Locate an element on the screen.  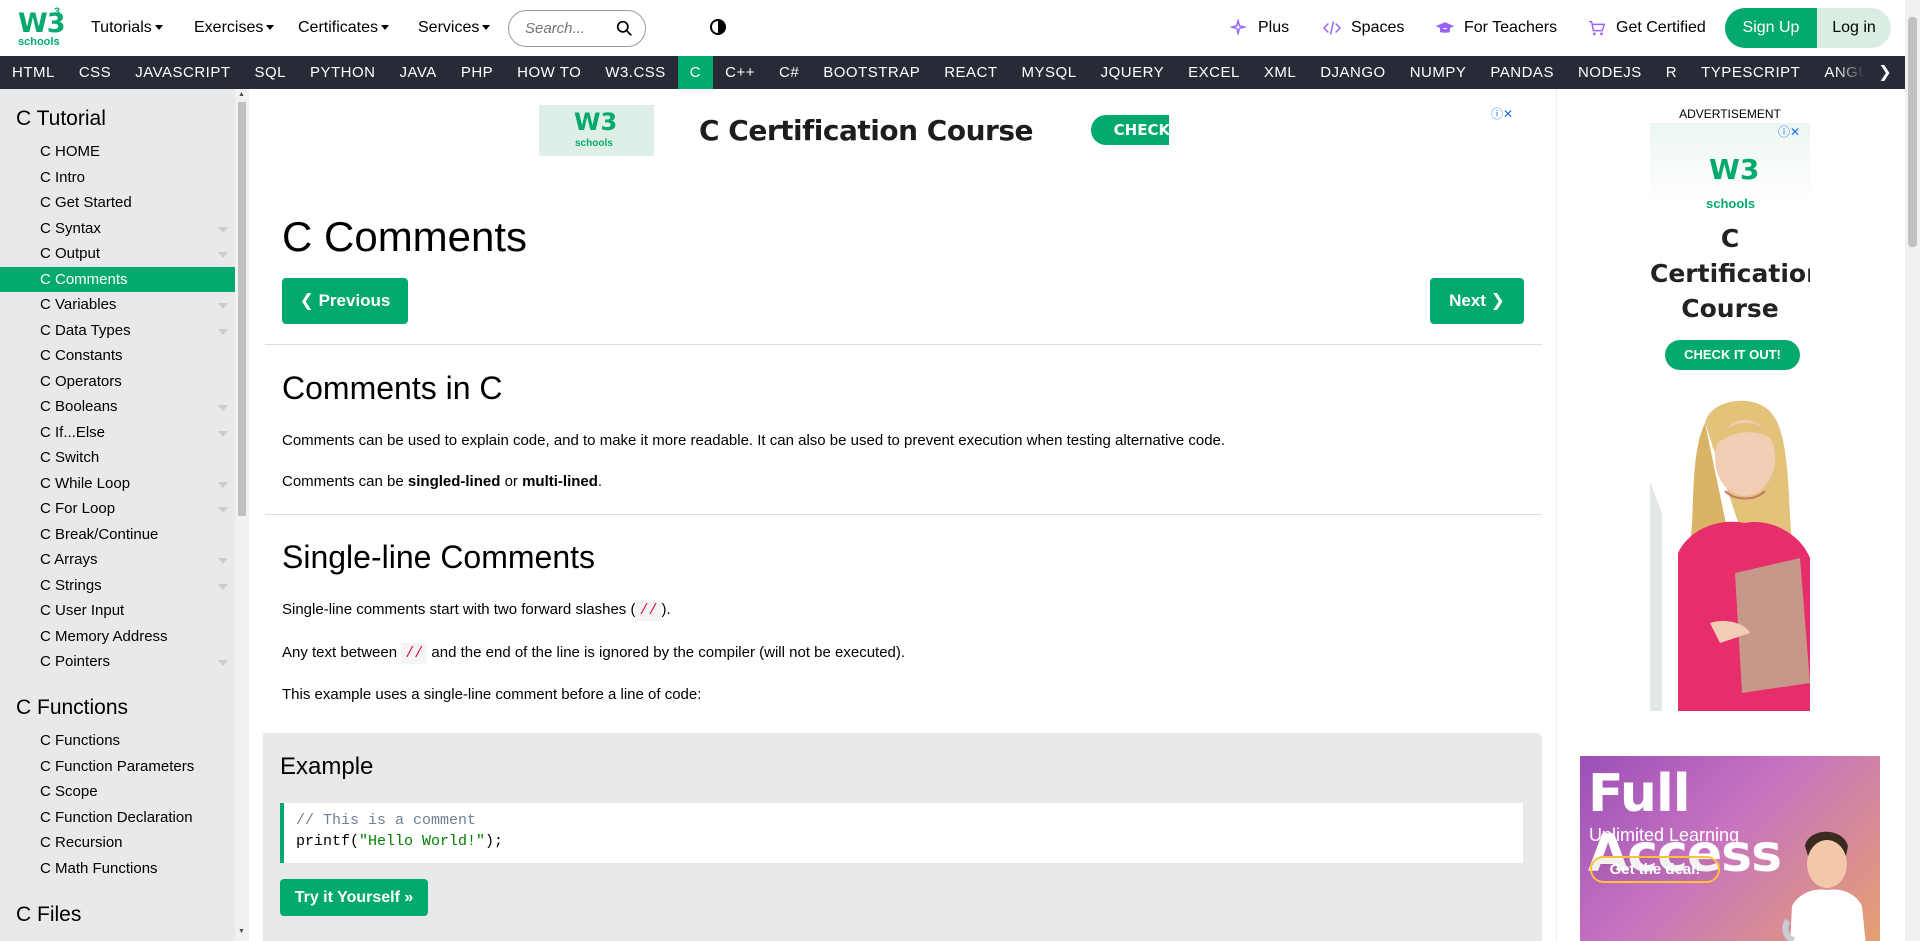
sidebar-scroll-thumb is located at coordinates (242, 309).